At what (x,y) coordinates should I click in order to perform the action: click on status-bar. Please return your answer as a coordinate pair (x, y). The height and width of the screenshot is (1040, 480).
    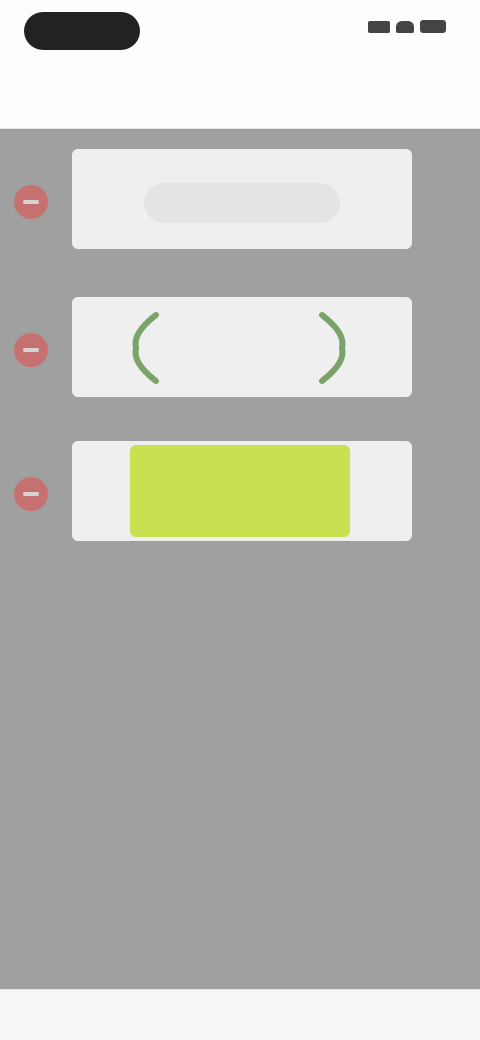
    Looking at the image, I should click on (240, 32).